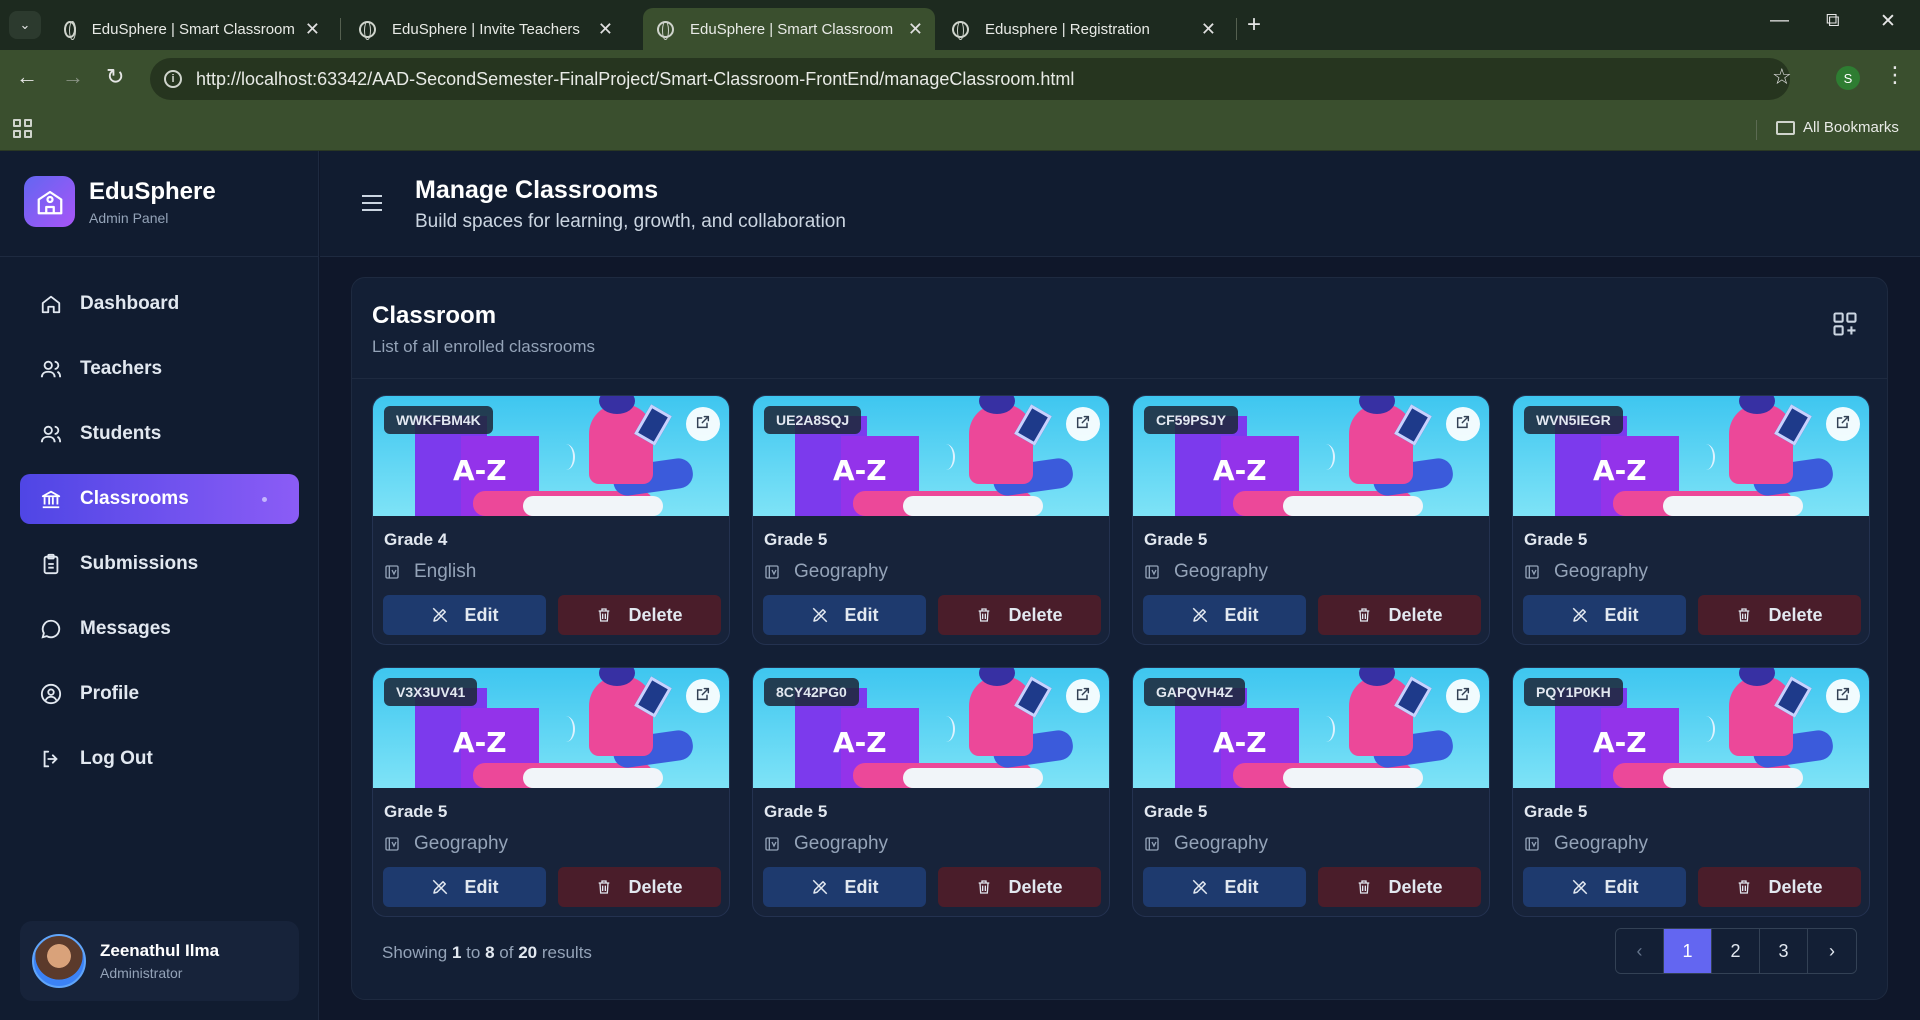 This screenshot has height=1020, width=1920. I want to click on panel-title: Classroom, so click(434, 315).